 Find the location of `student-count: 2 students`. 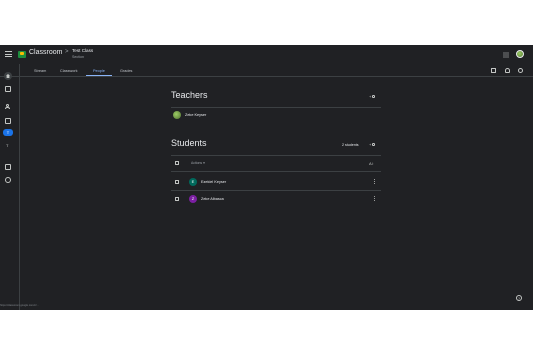

student-count: 2 students is located at coordinates (350, 145).